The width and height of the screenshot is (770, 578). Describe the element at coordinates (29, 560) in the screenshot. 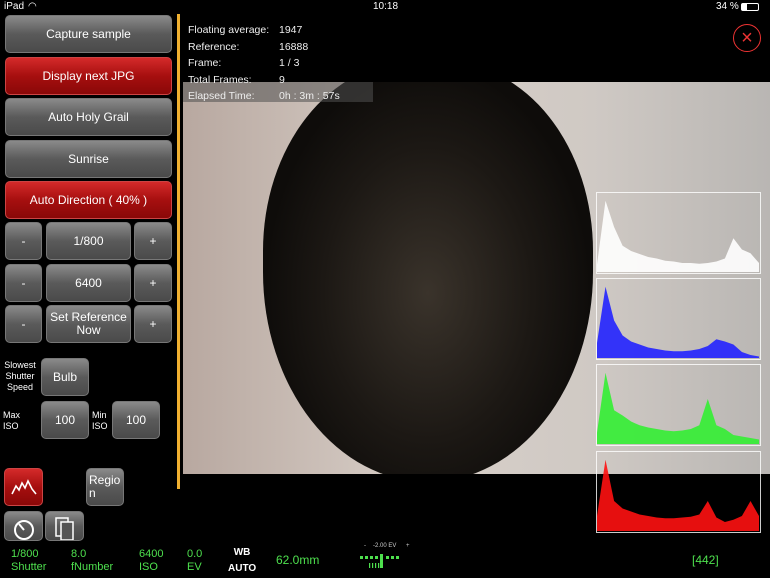

I see `shutter-readout: 1/800 Shutter` at that location.